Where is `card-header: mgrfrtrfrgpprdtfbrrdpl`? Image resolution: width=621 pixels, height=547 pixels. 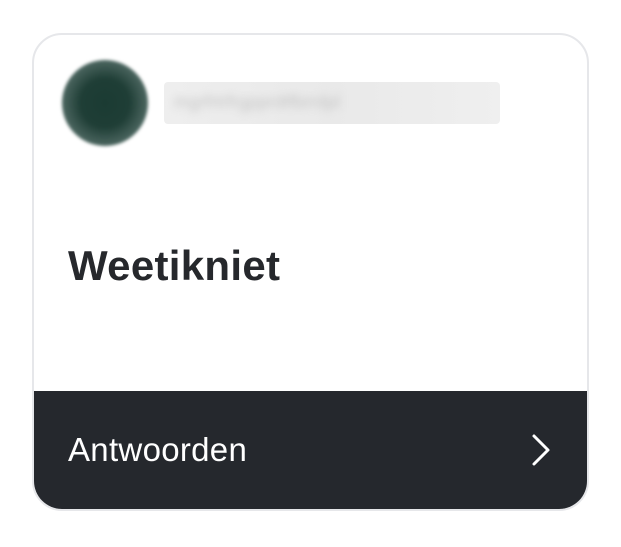
card-header: mgrfrtrfrgpprdtfbrrdpl is located at coordinates (310, 103).